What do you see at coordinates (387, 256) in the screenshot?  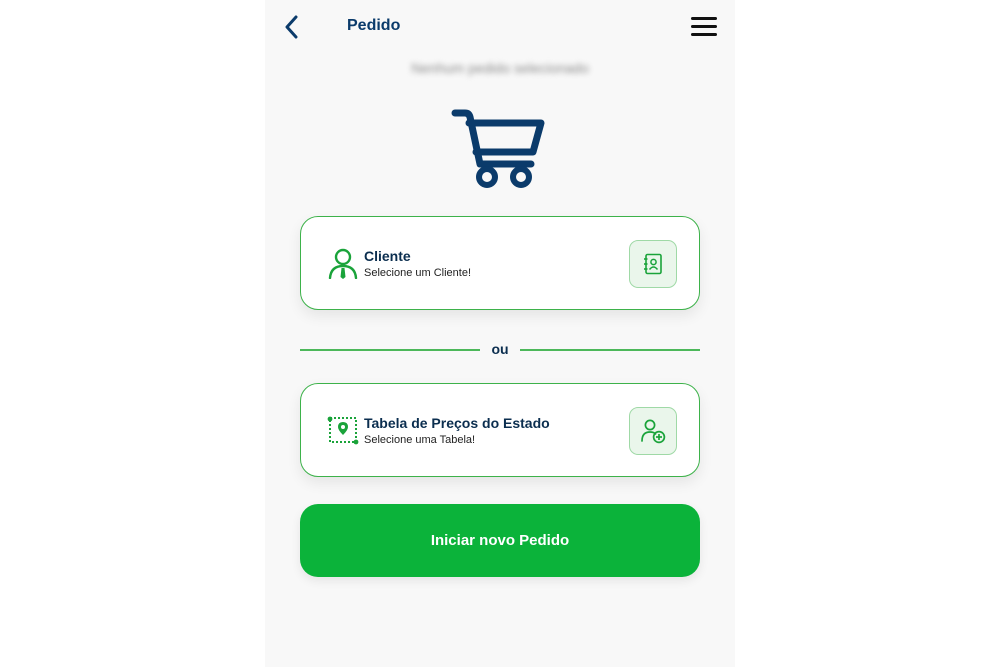 I see `client-card-title: Cliente` at bounding box center [387, 256].